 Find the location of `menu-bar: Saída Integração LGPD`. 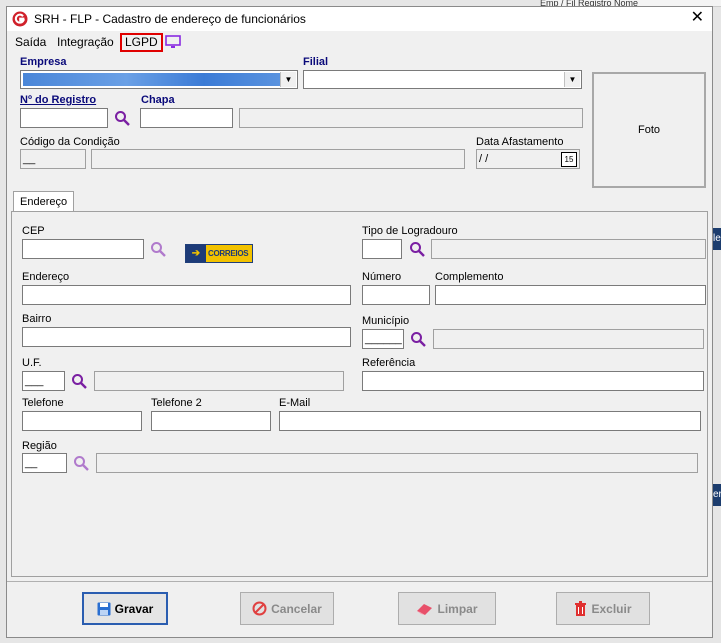

menu-bar: Saída Integração LGPD is located at coordinates (359, 41).